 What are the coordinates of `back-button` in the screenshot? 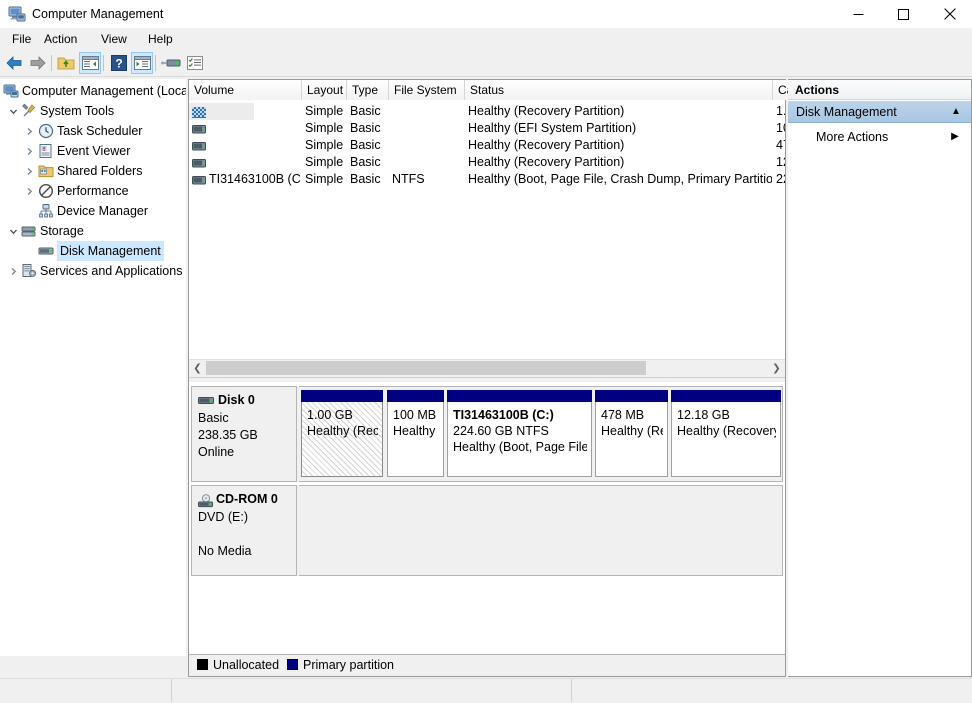 It's located at (14, 63).